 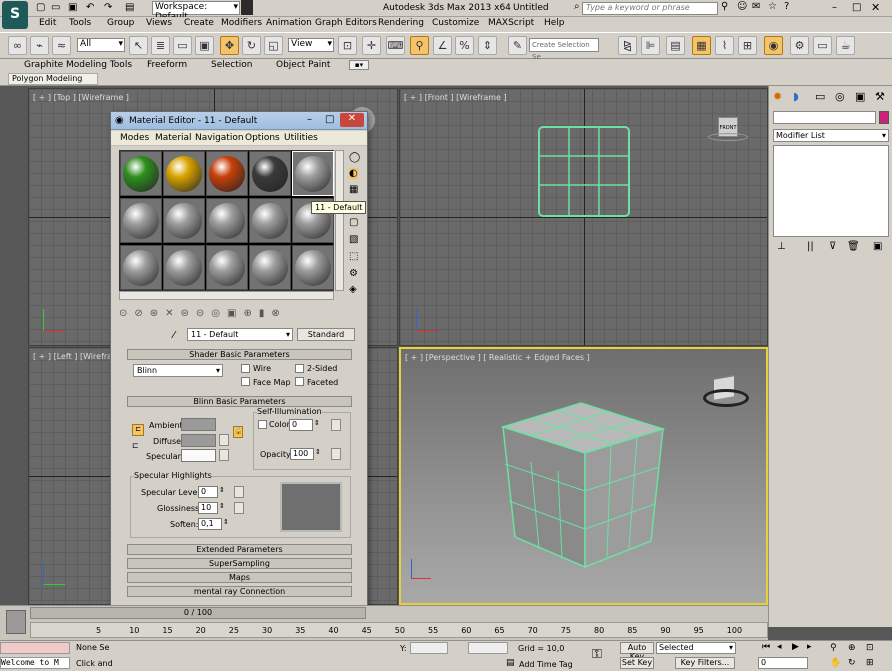 What do you see at coordinates (159, 23) in the screenshot?
I see `menu-views: Views` at bounding box center [159, 23].